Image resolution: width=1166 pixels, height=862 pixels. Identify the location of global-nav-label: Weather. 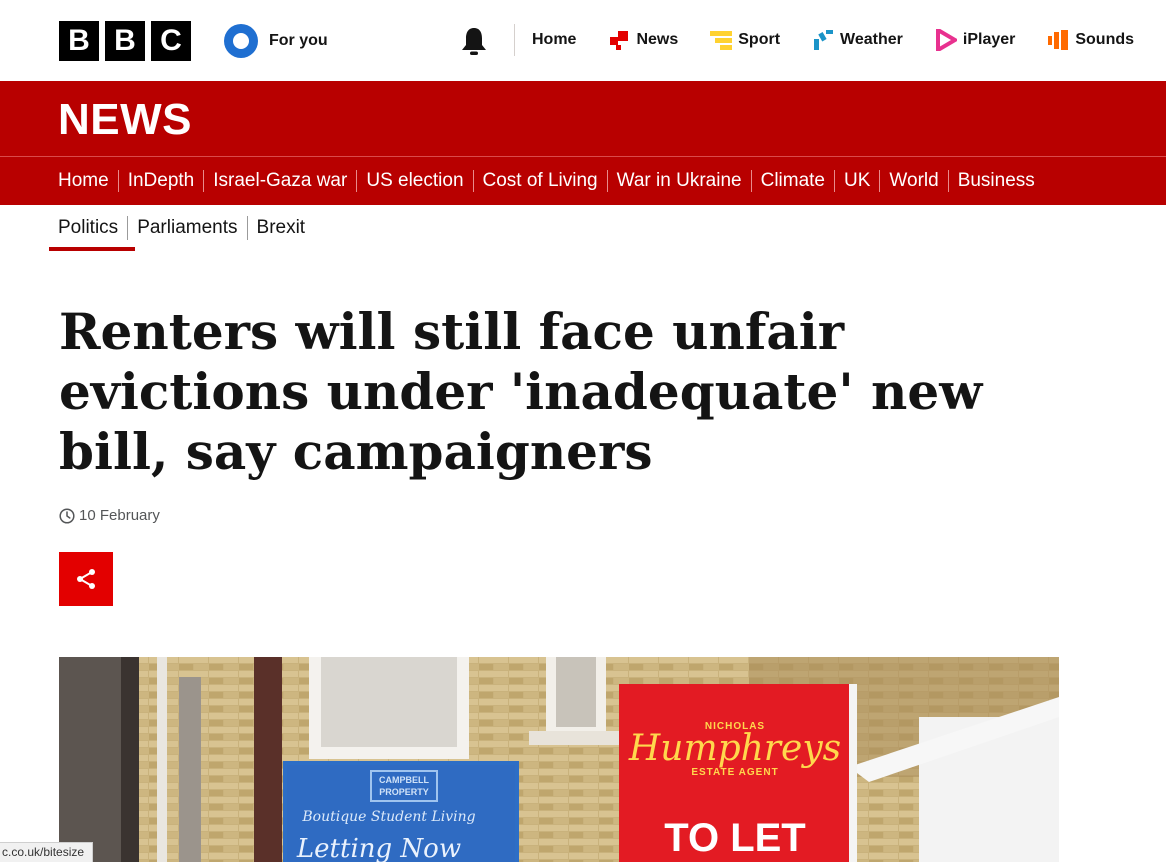
(871, 39).